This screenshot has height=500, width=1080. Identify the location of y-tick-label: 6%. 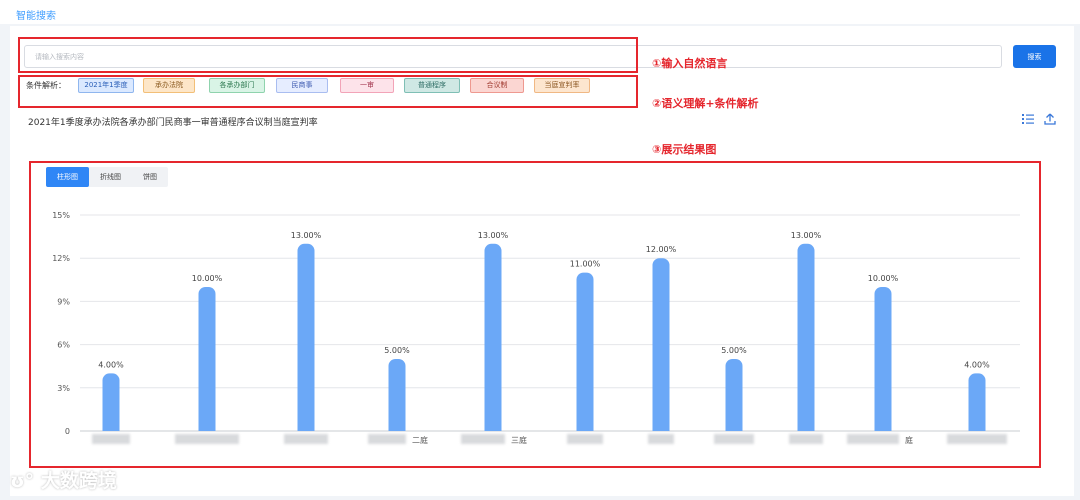
(63, 345).